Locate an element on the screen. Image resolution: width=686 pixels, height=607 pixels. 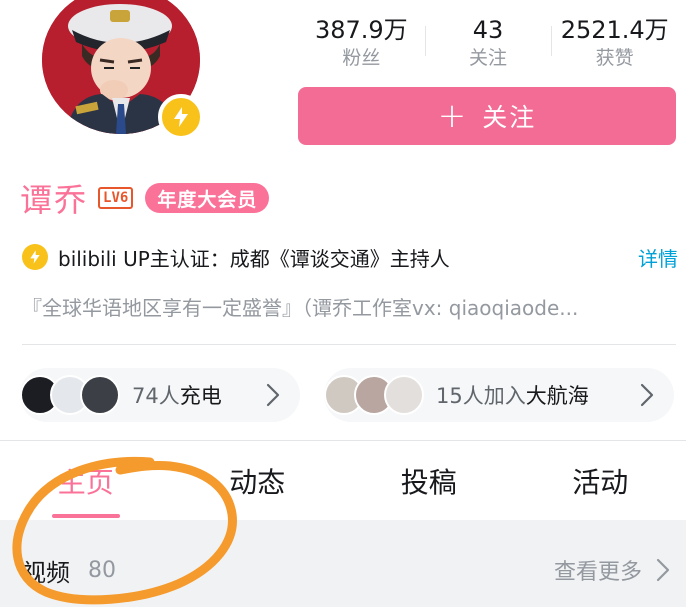
stat-likes: 2521.4万 获赞 is located at coordinates (614, 45).